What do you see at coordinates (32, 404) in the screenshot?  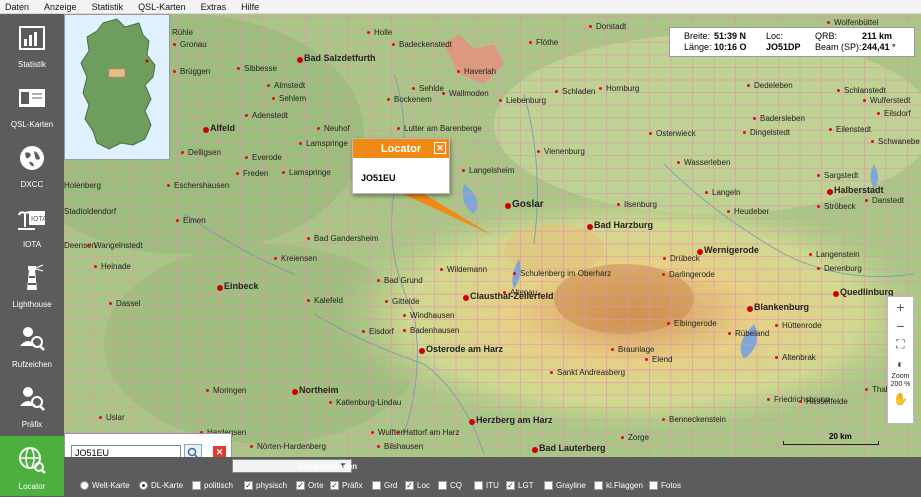 I see `sidebar-item-pr-fix: Präfix` at bounding box center [32, 404].